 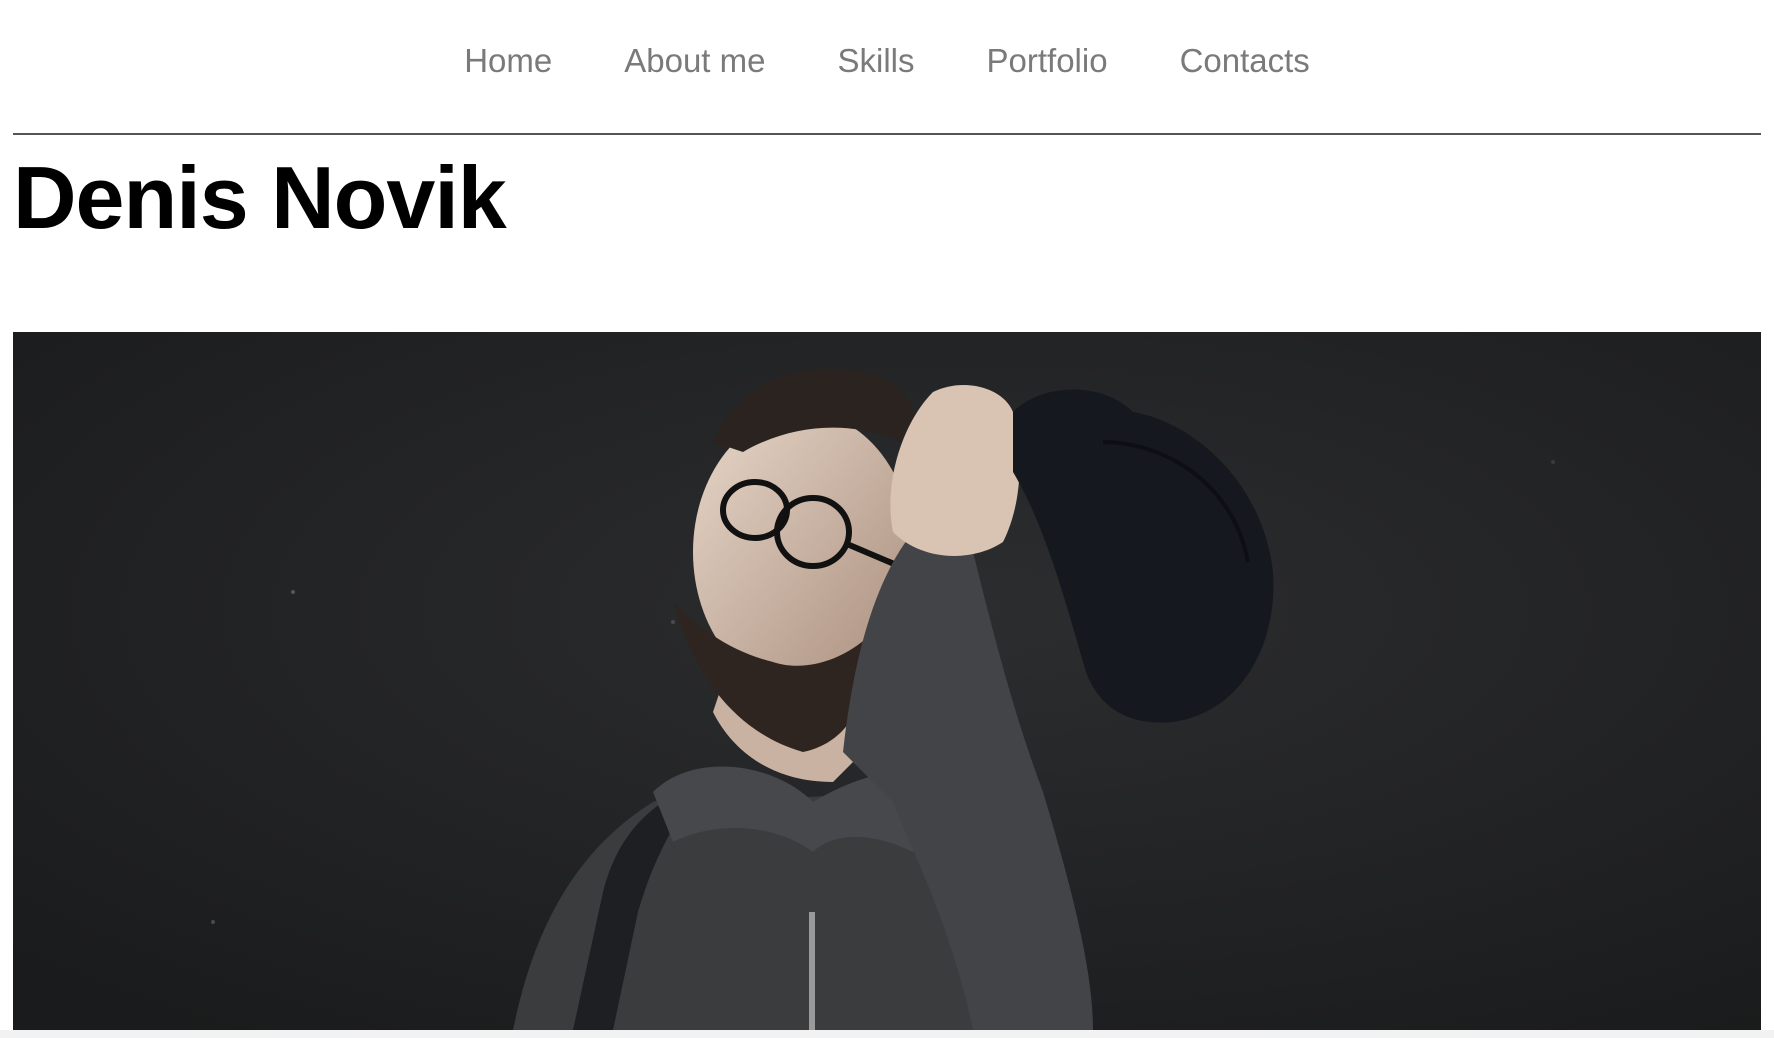 I want to click on nav-link-portfolio: Portfolio, so click(x=1047, y=60).